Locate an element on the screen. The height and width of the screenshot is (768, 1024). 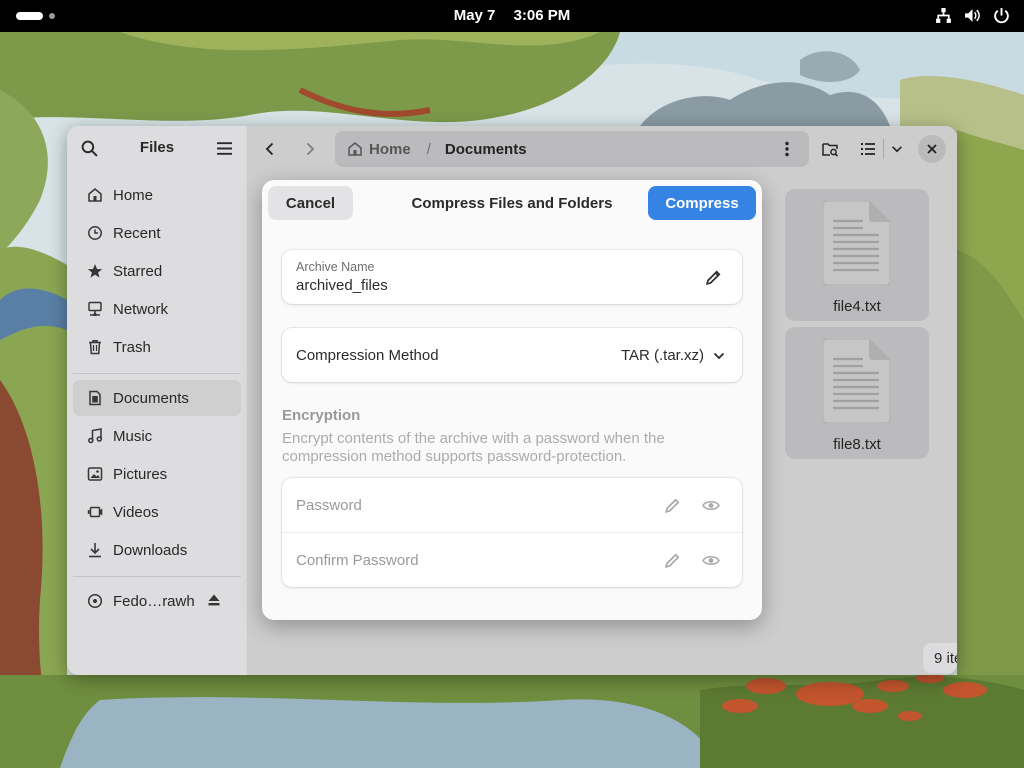
password-placeholder: Password is located at coordinates (329, 505).